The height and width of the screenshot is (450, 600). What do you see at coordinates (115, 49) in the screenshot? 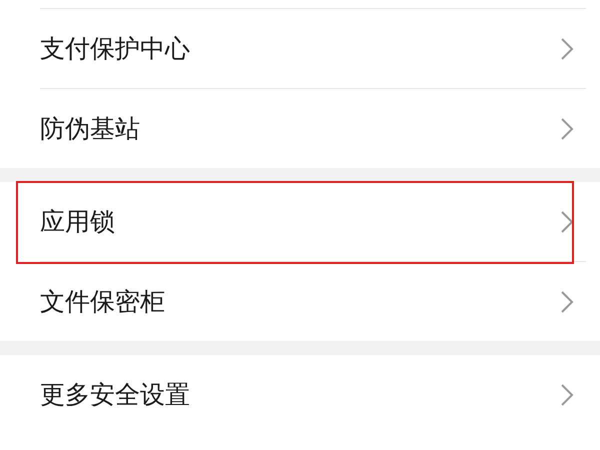
I see `row-label: 支付保护中心` at bounding box center [115, 49].